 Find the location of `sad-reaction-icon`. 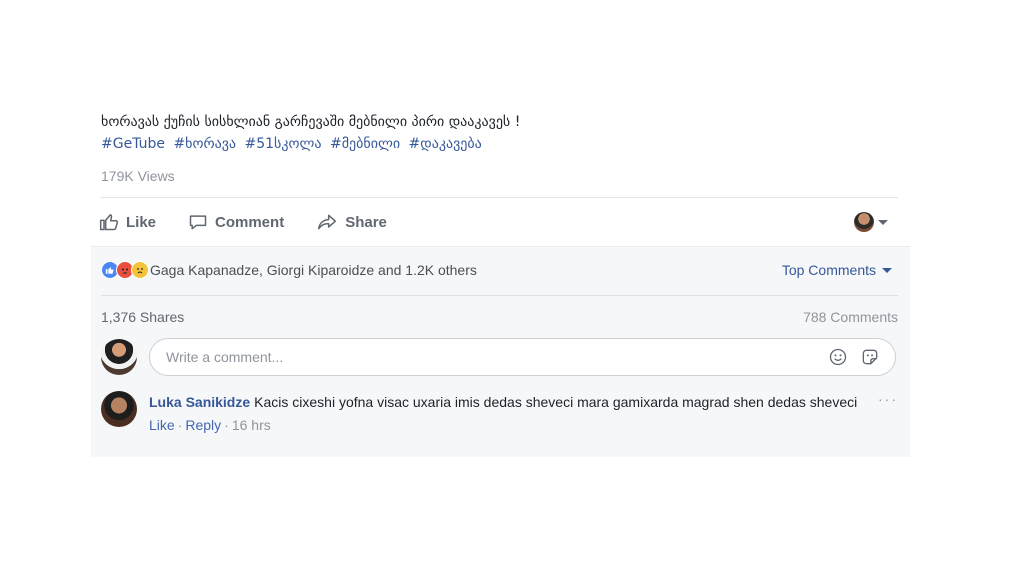

sad-reaction-icon is located at coordinates (140, 270).